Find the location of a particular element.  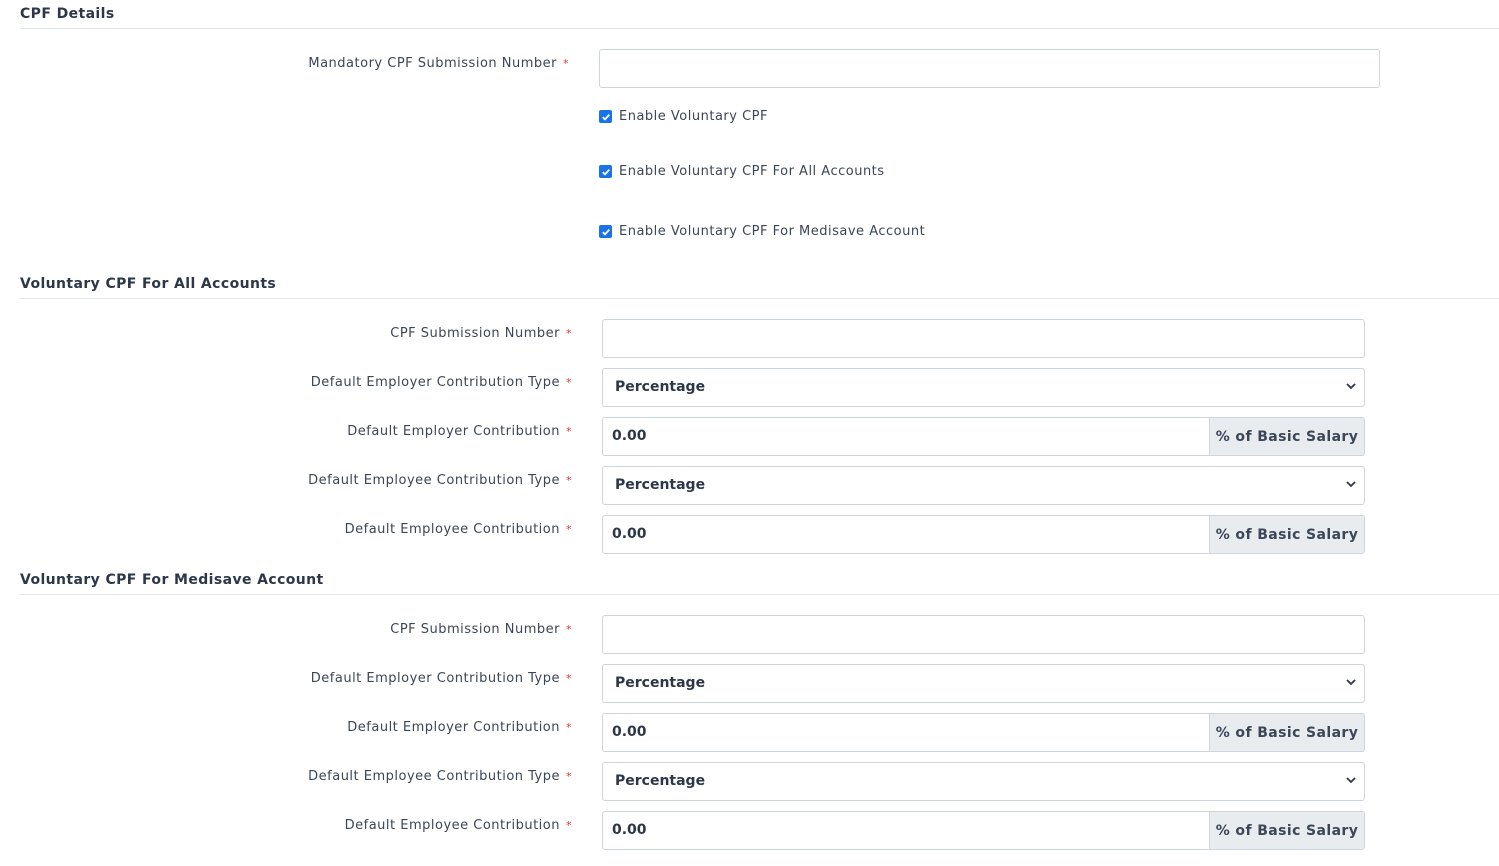

enable-voluntary-cpf-all-accounts-label: Enable Voluntary CPF For All Accounts is located at coordinates (752, 171).